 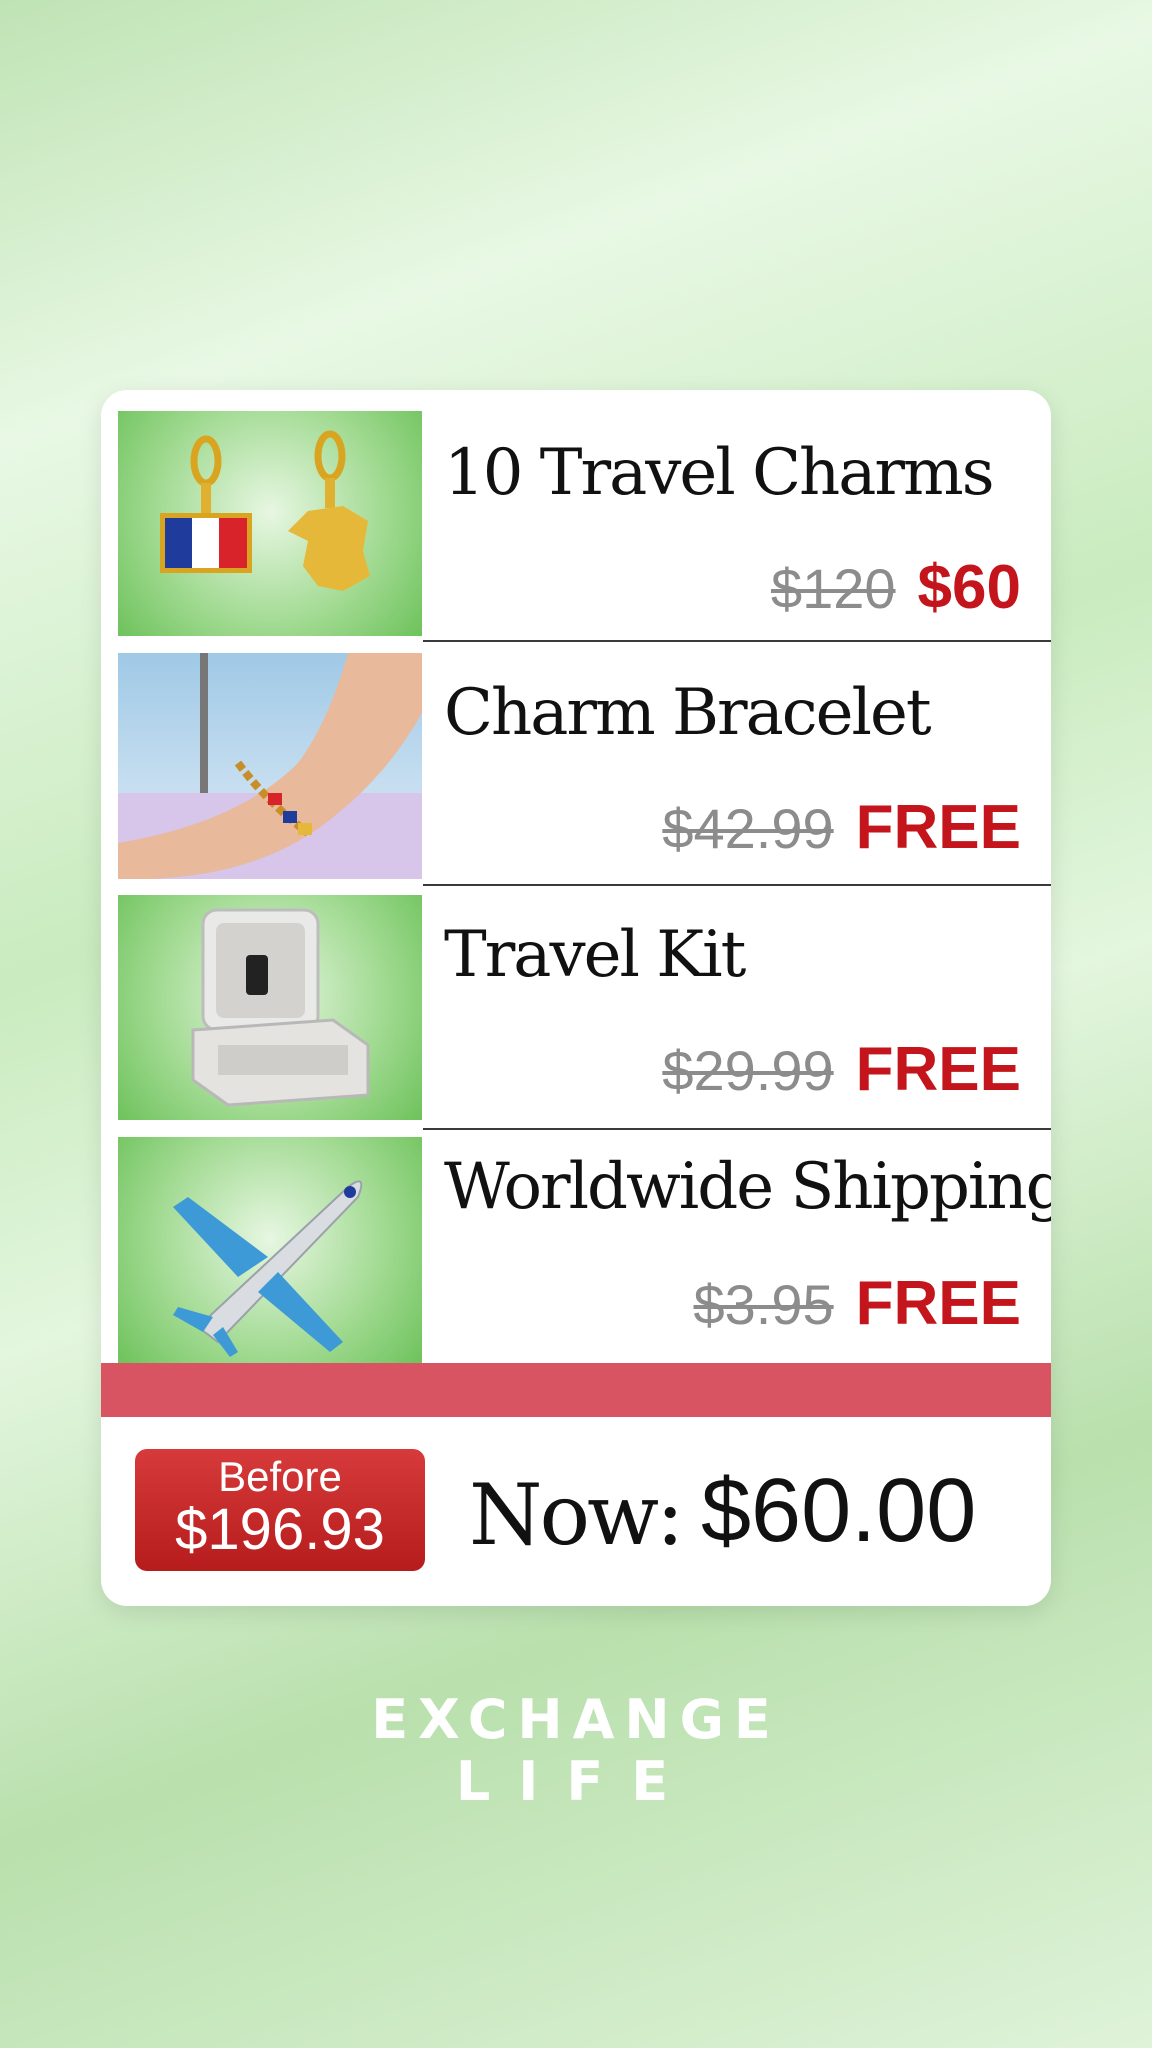 I want to click on travel-kit-image, so click(x=270, y=1007).